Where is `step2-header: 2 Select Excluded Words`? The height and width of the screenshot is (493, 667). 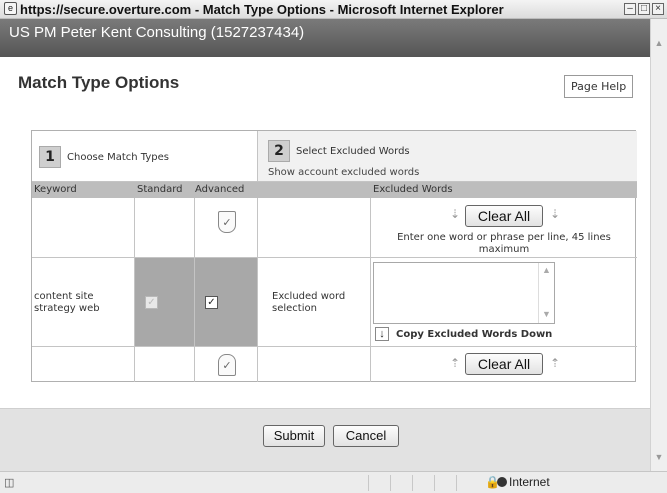 step2-header: 2 Select Excluded Words is located at coordinates (339, 151).